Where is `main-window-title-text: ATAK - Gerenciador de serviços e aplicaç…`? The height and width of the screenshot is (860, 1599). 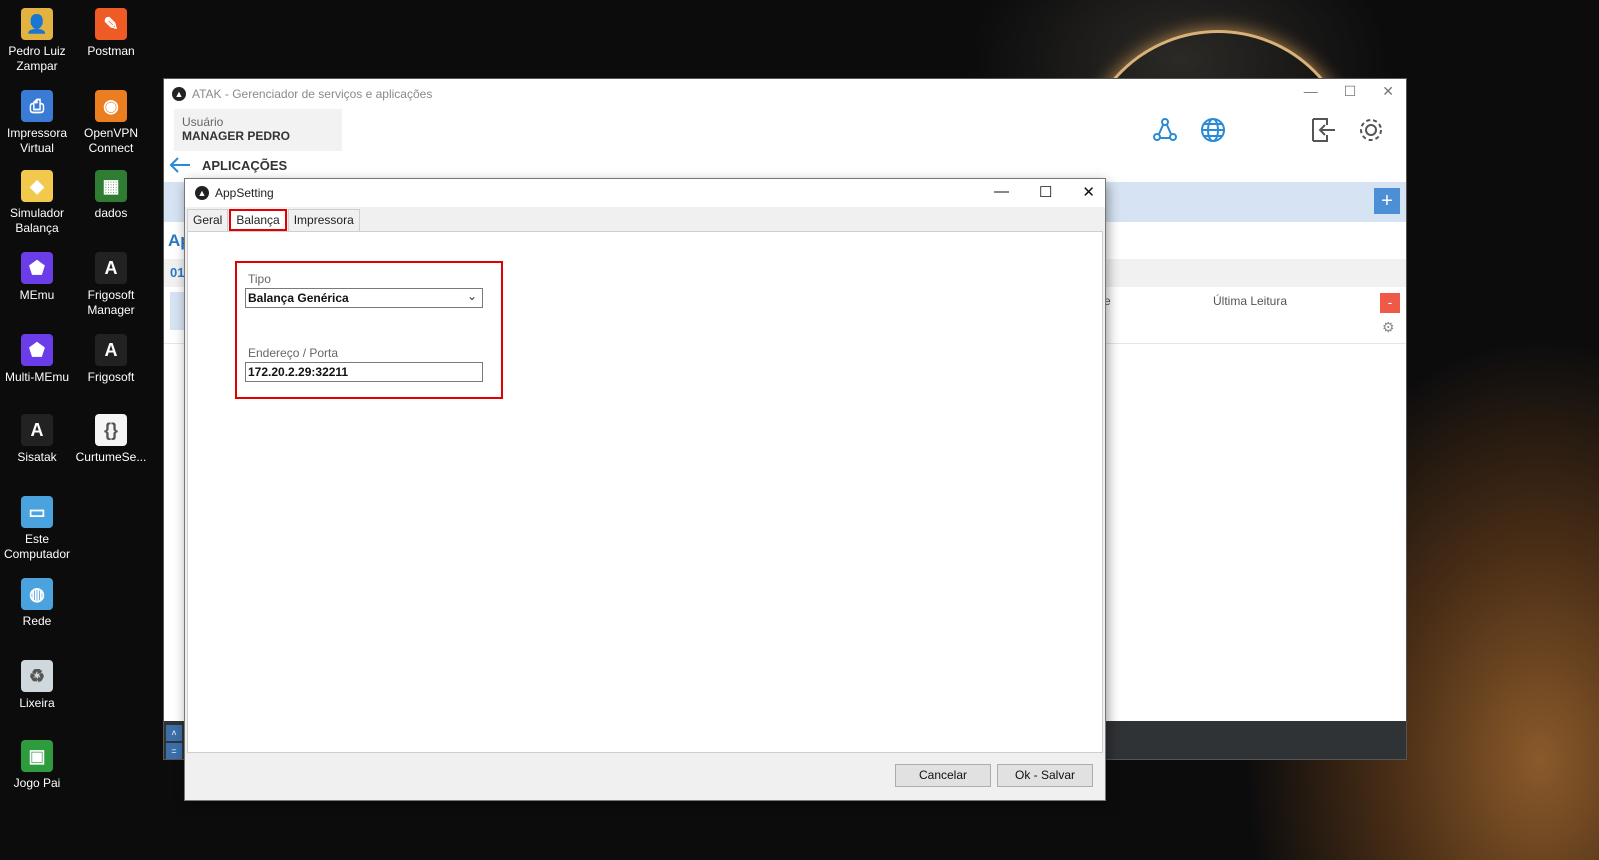 main-window-title-text: ATAK - Gerenciador de serviços e aplicaç… is located at coordinates (312, 94).